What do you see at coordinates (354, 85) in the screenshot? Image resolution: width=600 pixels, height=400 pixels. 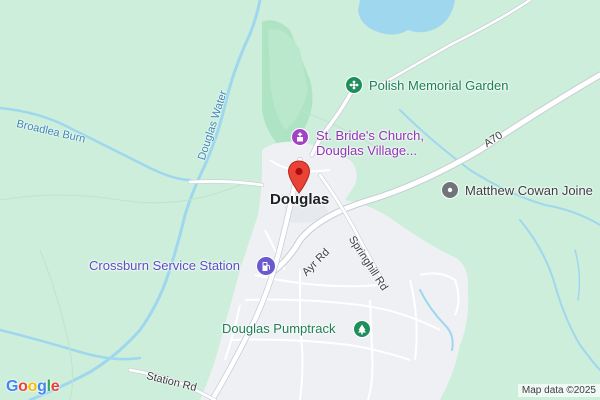 I see `flower-icon` at bounding box center [354, 85].